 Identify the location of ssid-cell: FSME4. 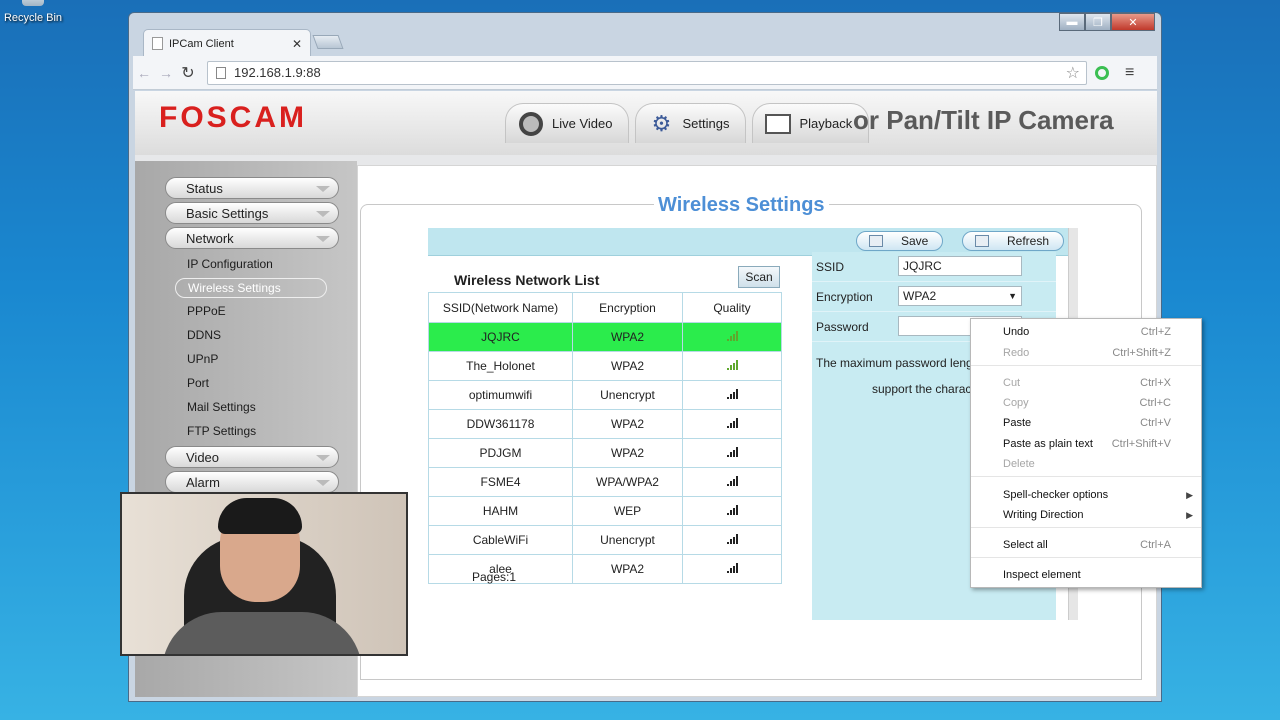
(500, 482).